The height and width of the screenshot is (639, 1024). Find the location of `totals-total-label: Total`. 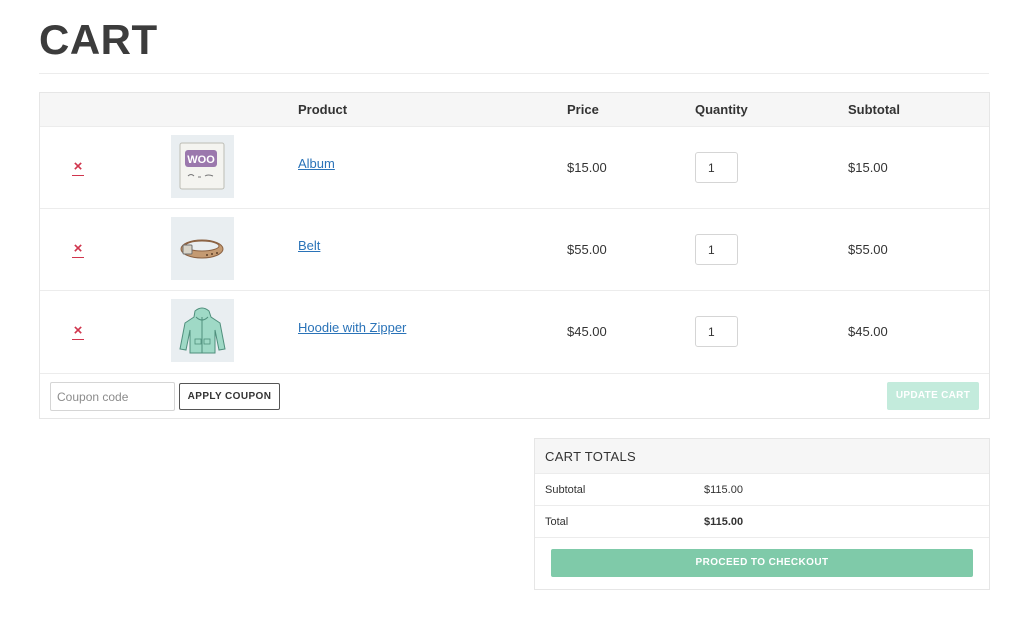

totals-total-label: Total is located at coordinates (557, 522).